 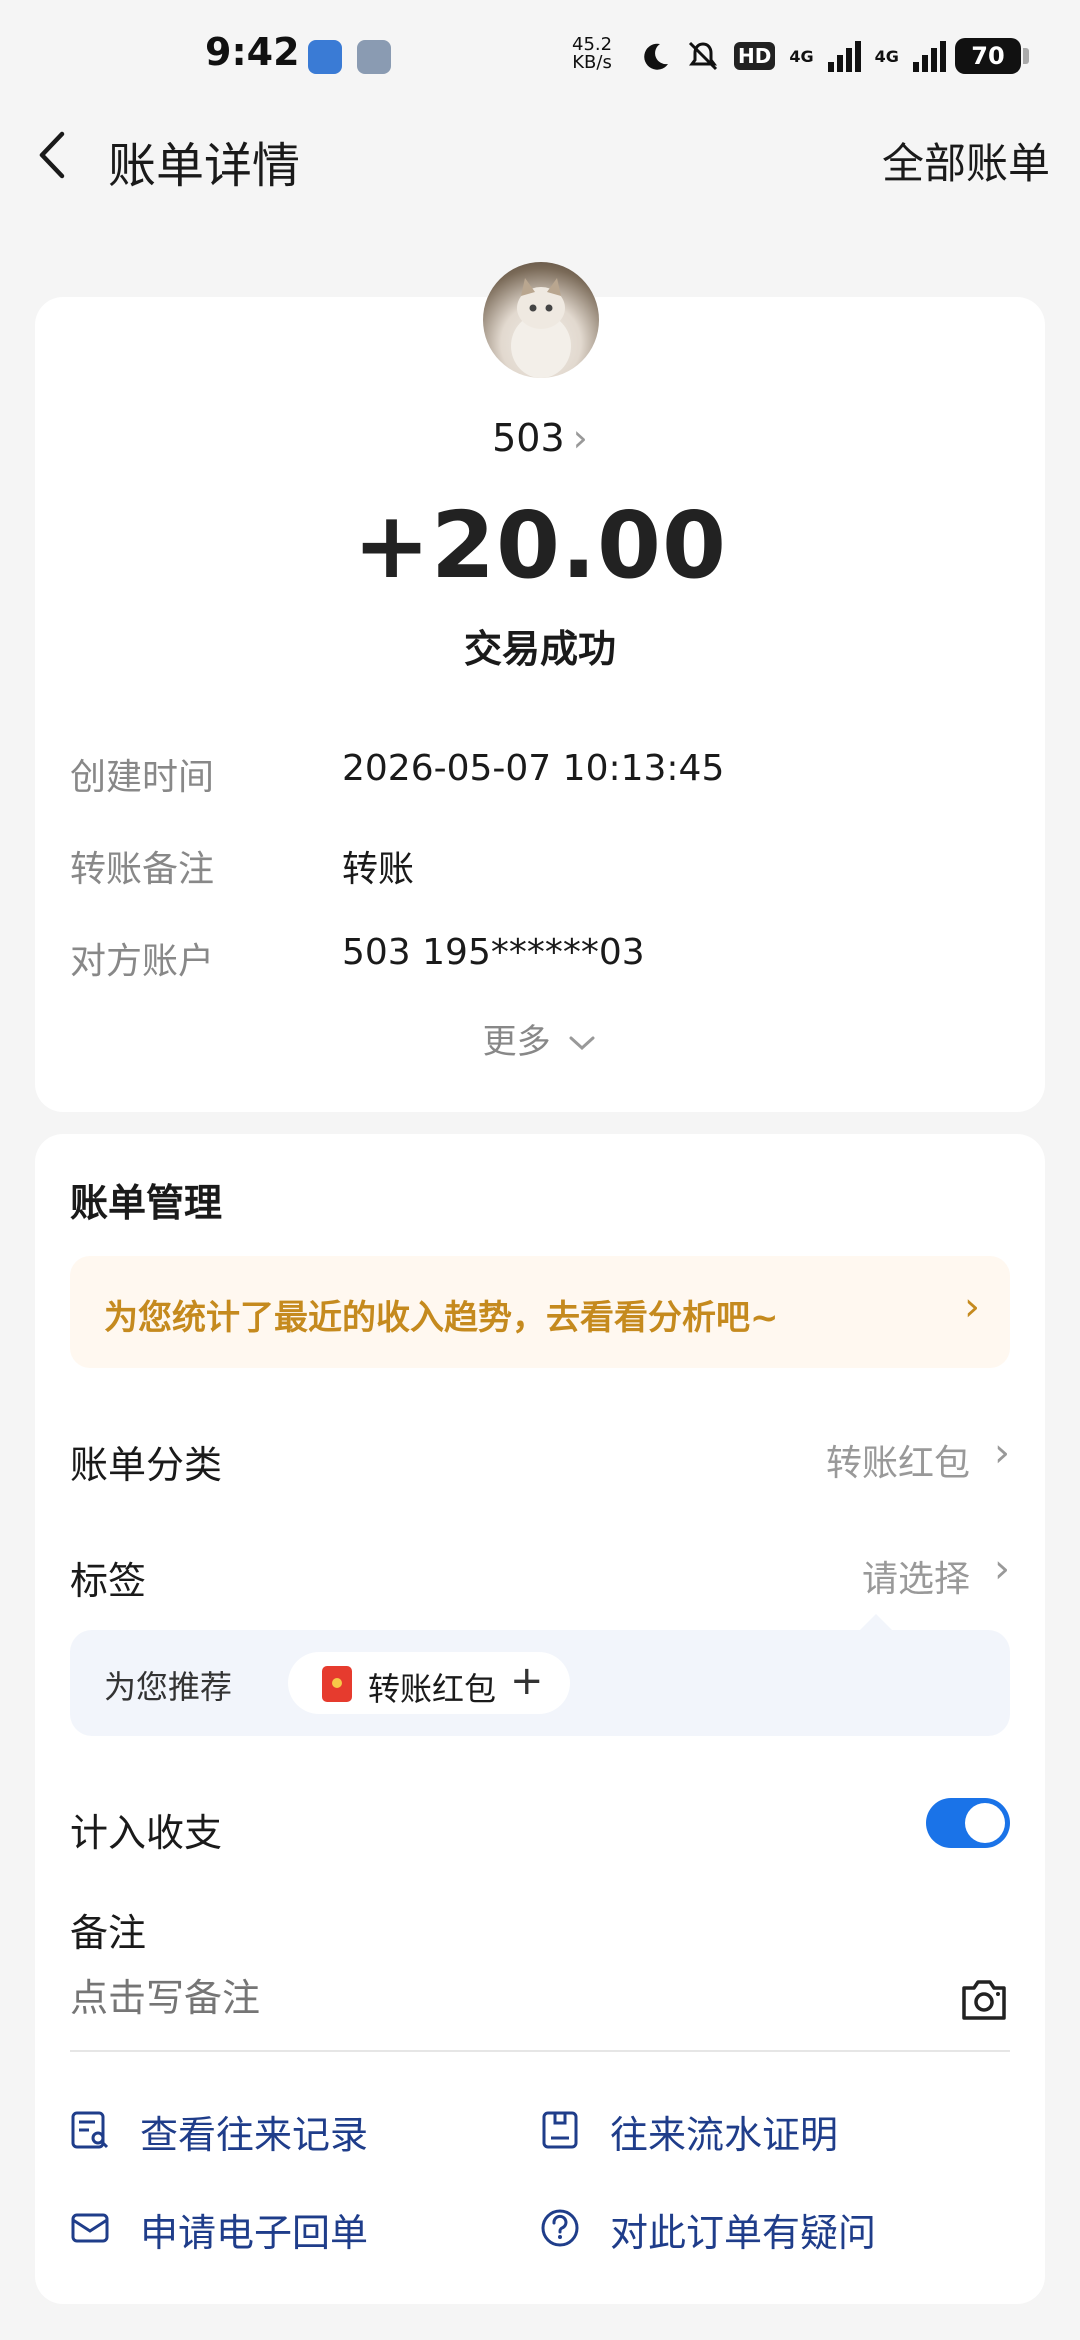 I want to click on tag-label: 标签, so click(x=108, y=1581).